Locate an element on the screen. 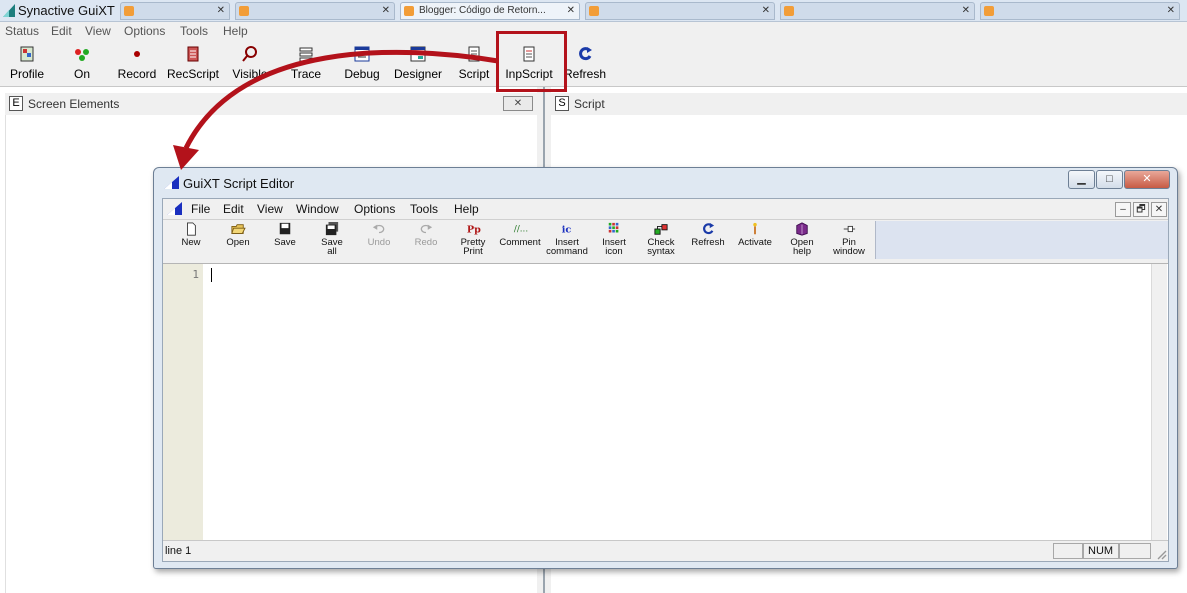 This screenshot has width=1187, height=593. script-pane-title: Script is located at coordinates (589, 104).